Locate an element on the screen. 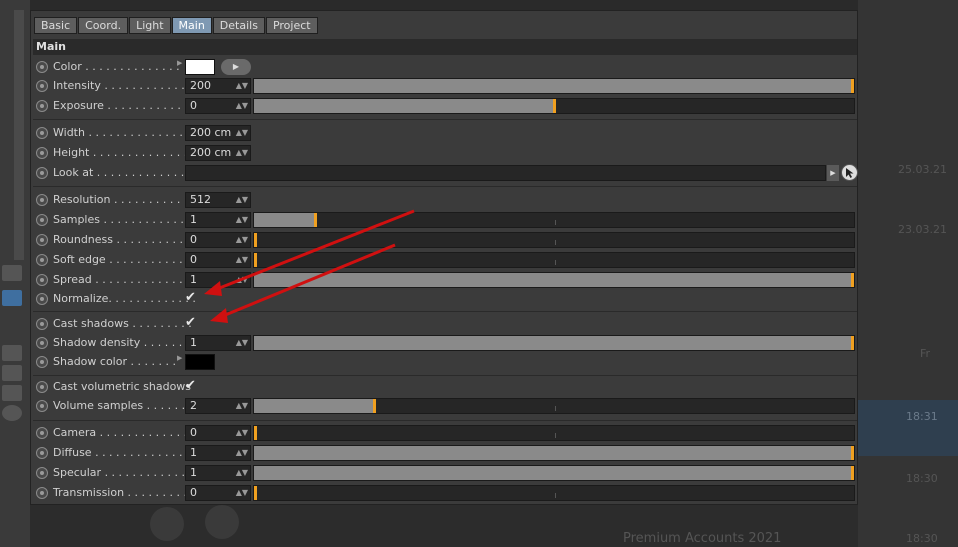 The width and height of the screenshot is (958, 547). roundness-slider is located at coordinates (554, 240).